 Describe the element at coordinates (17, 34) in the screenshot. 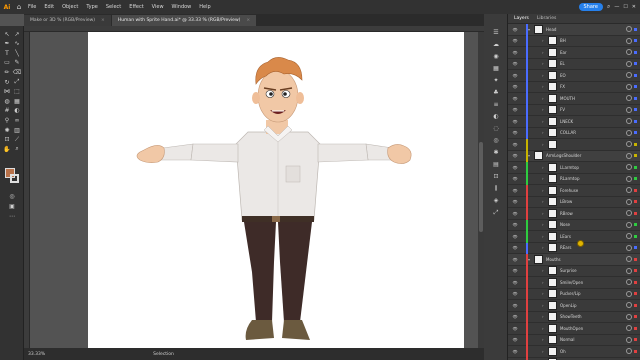

I see `direct-selection-icon: ↗` at that location.